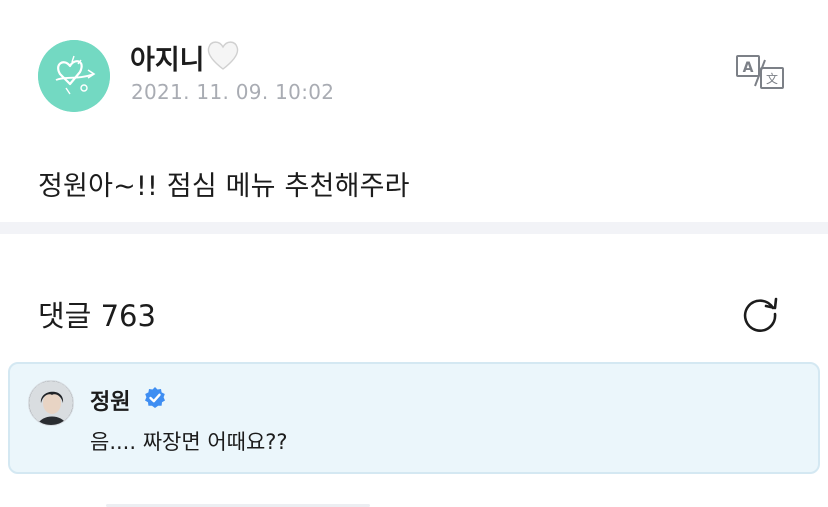 The height and width of the screenshot is (507, 828). I want to click on commenter-avatar, so click(51, 403).